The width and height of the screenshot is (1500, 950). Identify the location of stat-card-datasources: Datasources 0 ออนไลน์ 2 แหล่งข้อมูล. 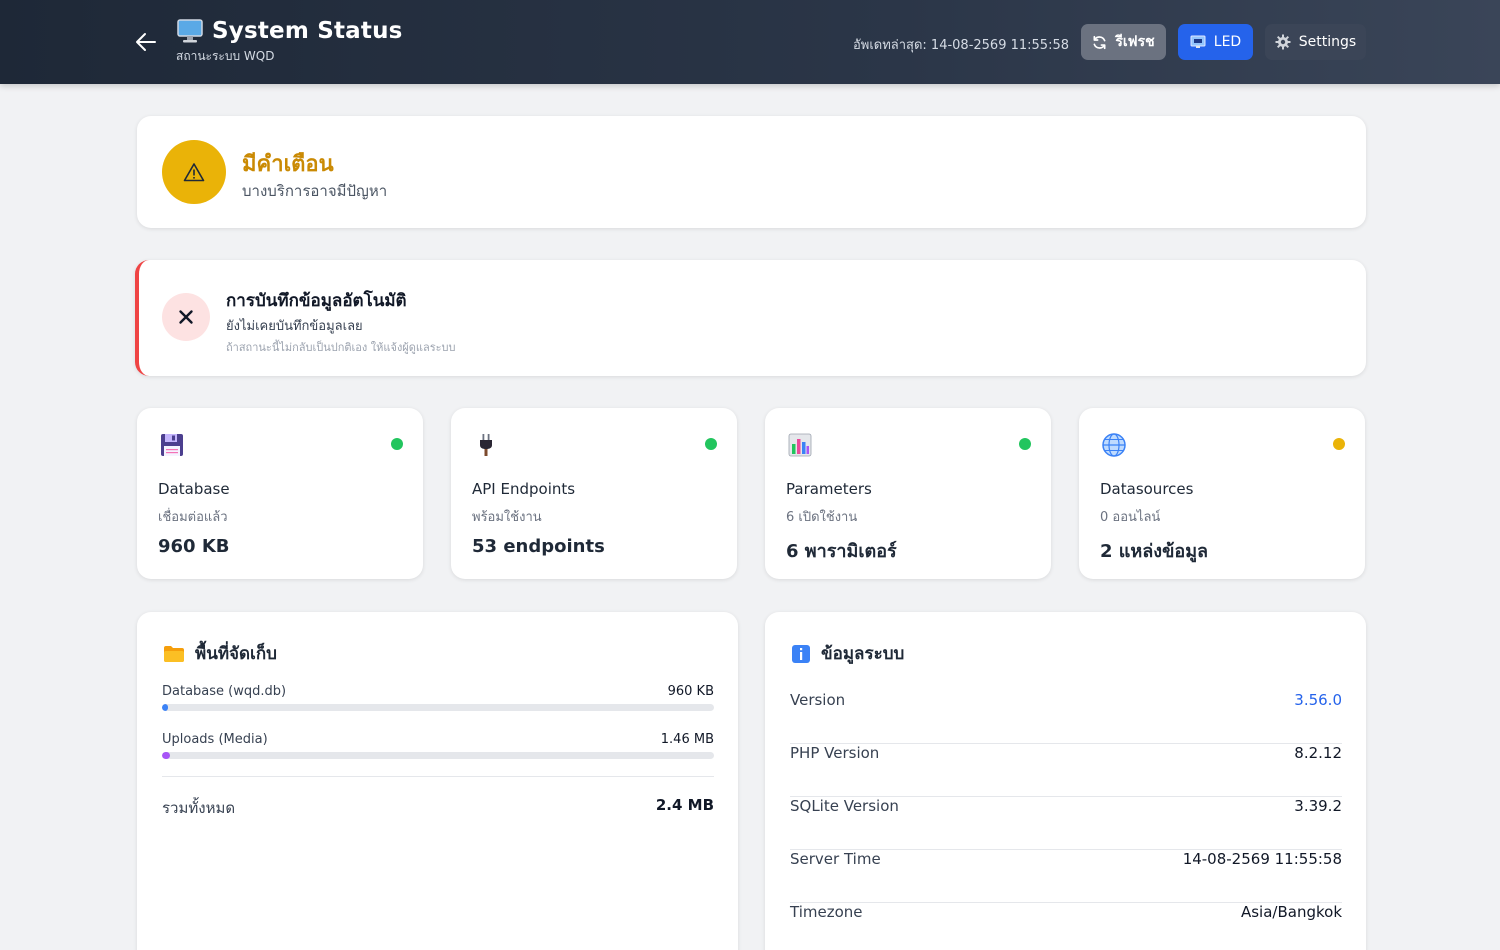
(1222, 493).